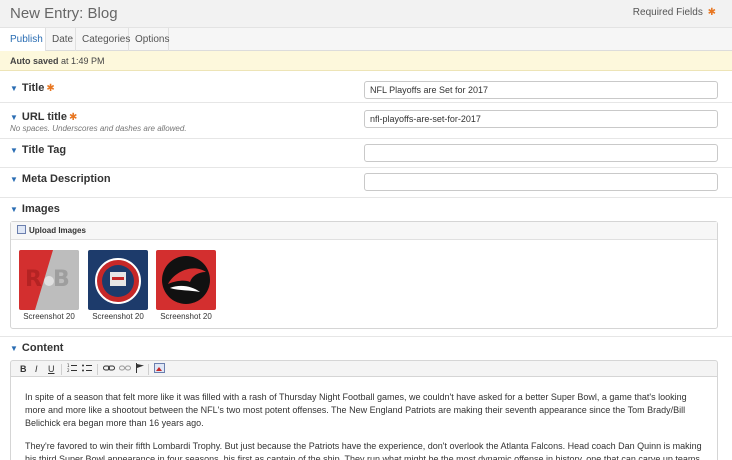  Describe the element at coordinates (366, 14) in the screenshot. I see `page-header: New Entry: Blog Required Fields ✱` at that location.